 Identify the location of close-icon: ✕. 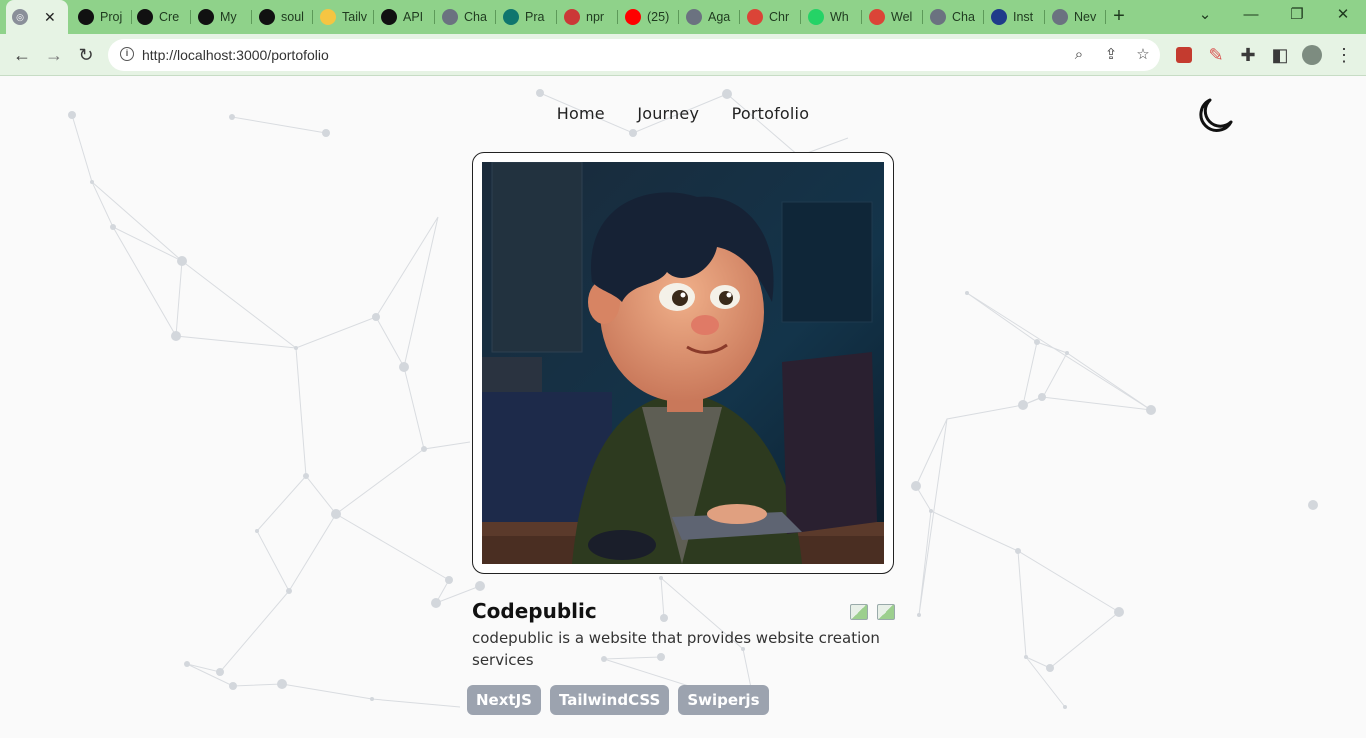
(50, 17).